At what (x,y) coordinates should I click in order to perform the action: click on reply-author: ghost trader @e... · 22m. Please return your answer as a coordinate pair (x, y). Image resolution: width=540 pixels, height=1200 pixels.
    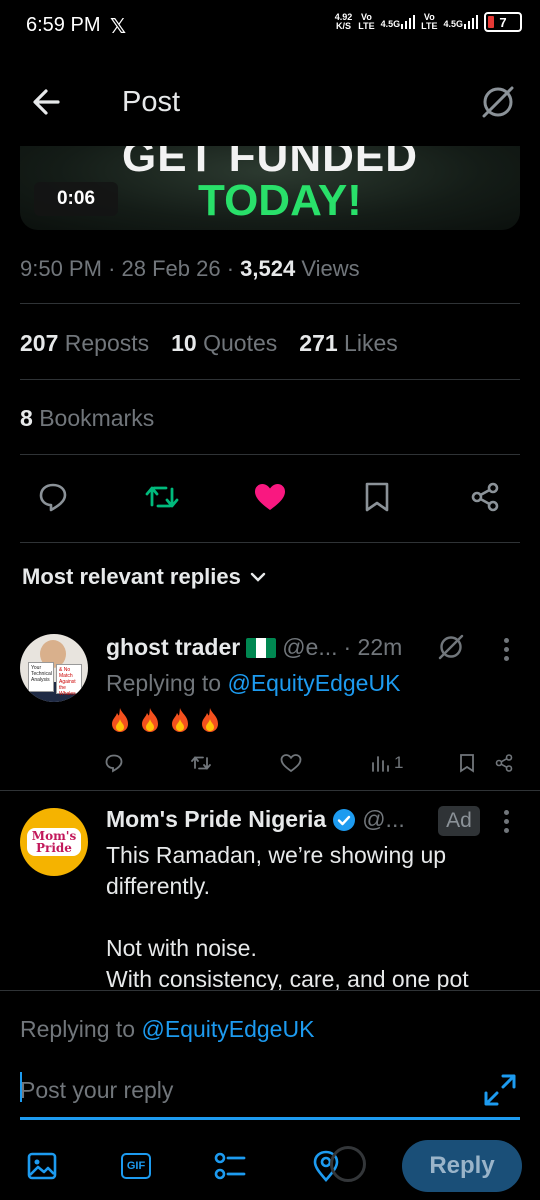
    Looking at the image, I should click on (254, 647).